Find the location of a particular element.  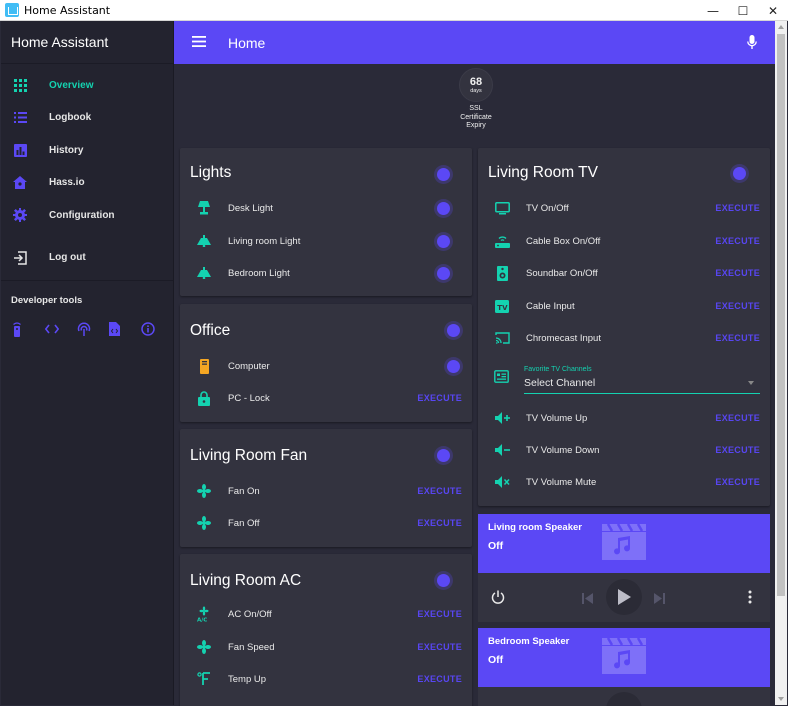

page-title: Home is located at coordinates (247, 42).